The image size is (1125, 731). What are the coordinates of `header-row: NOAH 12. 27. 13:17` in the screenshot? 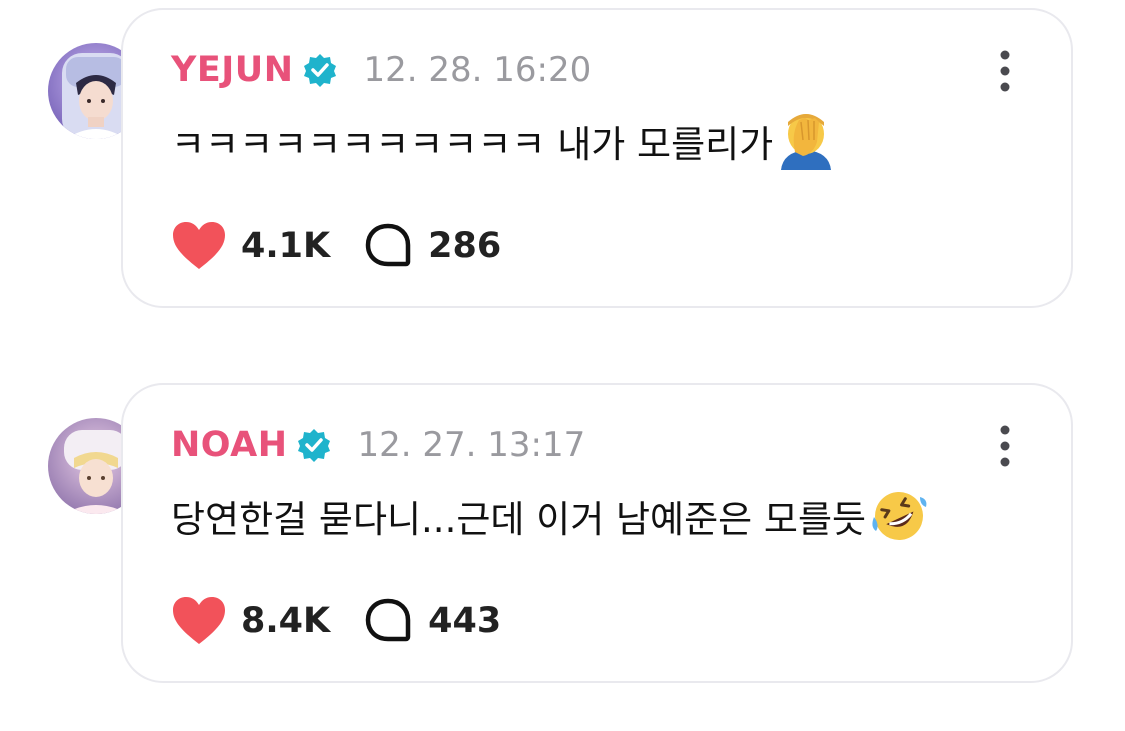 It's located at (378, 445).